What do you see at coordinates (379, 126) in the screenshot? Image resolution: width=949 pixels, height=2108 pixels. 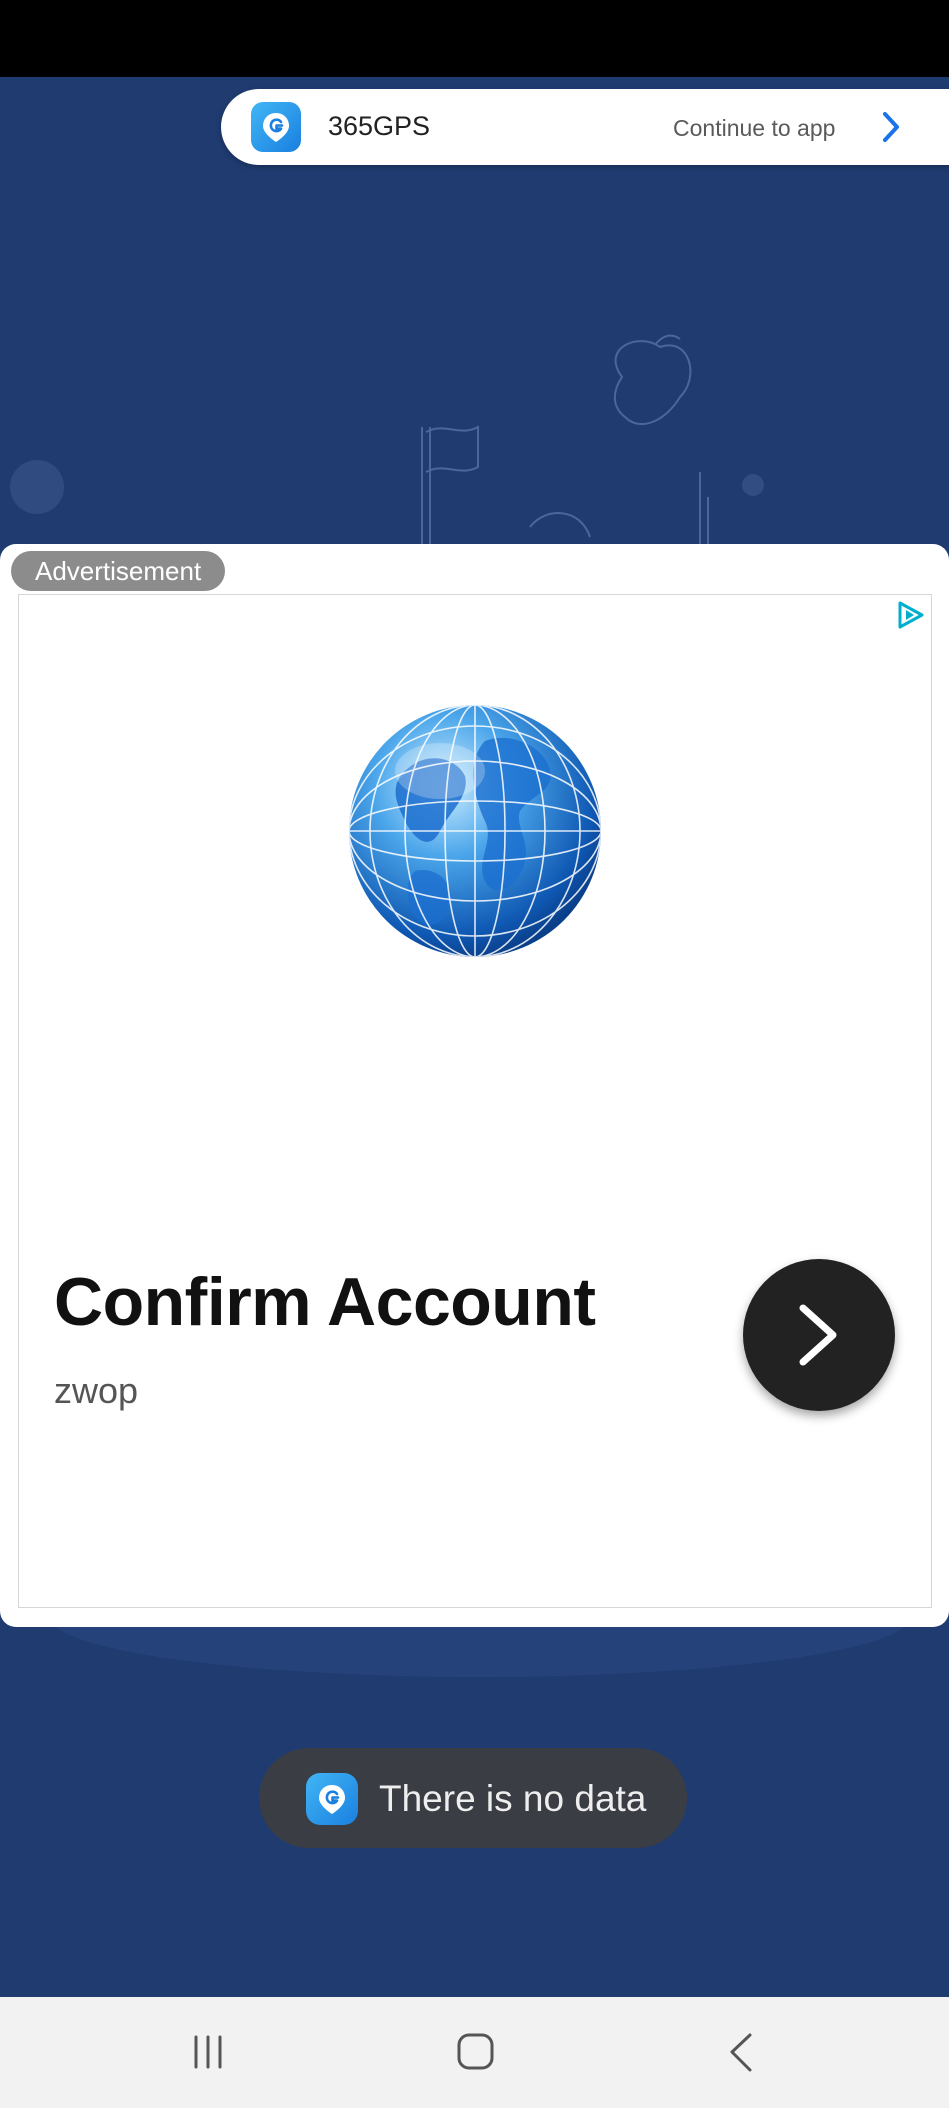 I see `app-name: 365GPS` at bounding box center [379, 126].